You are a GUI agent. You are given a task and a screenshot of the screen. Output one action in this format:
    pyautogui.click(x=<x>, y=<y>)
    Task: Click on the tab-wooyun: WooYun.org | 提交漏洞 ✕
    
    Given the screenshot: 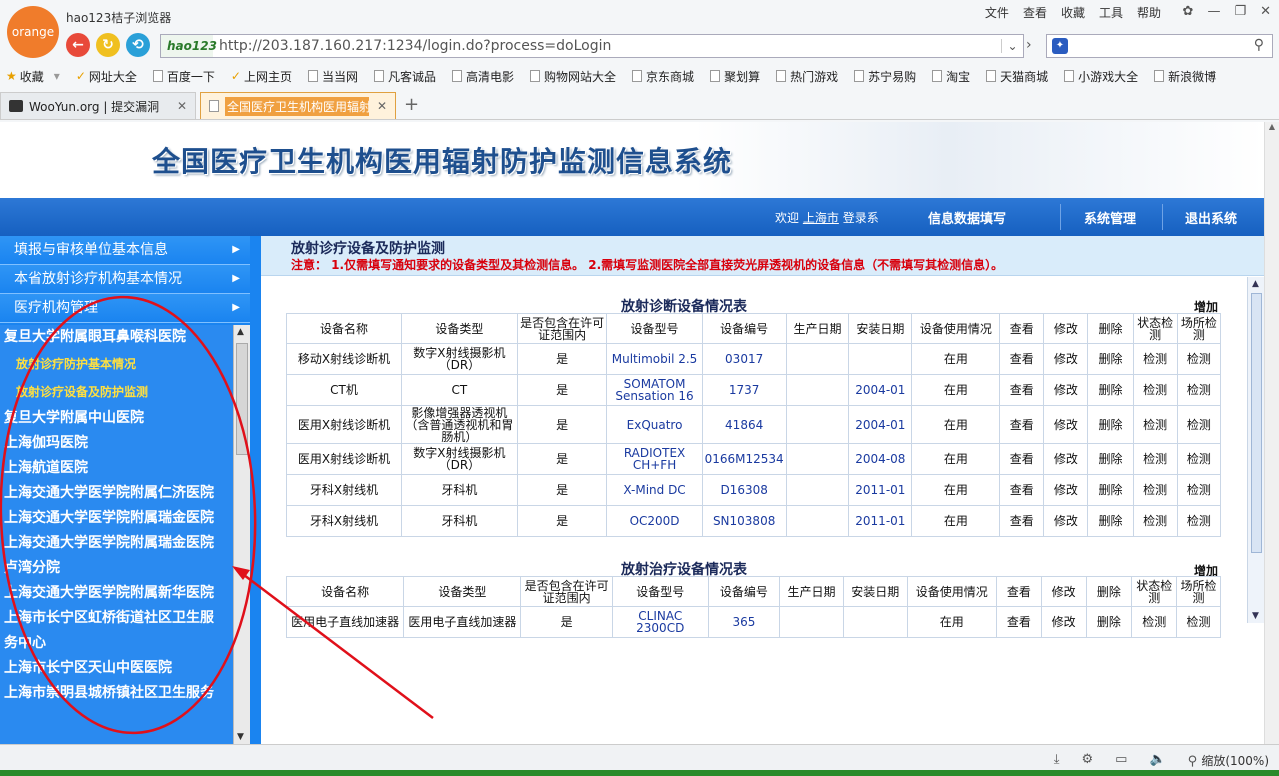 What is the action you would take?
    pyautogui.click(x=98, y=105)
    